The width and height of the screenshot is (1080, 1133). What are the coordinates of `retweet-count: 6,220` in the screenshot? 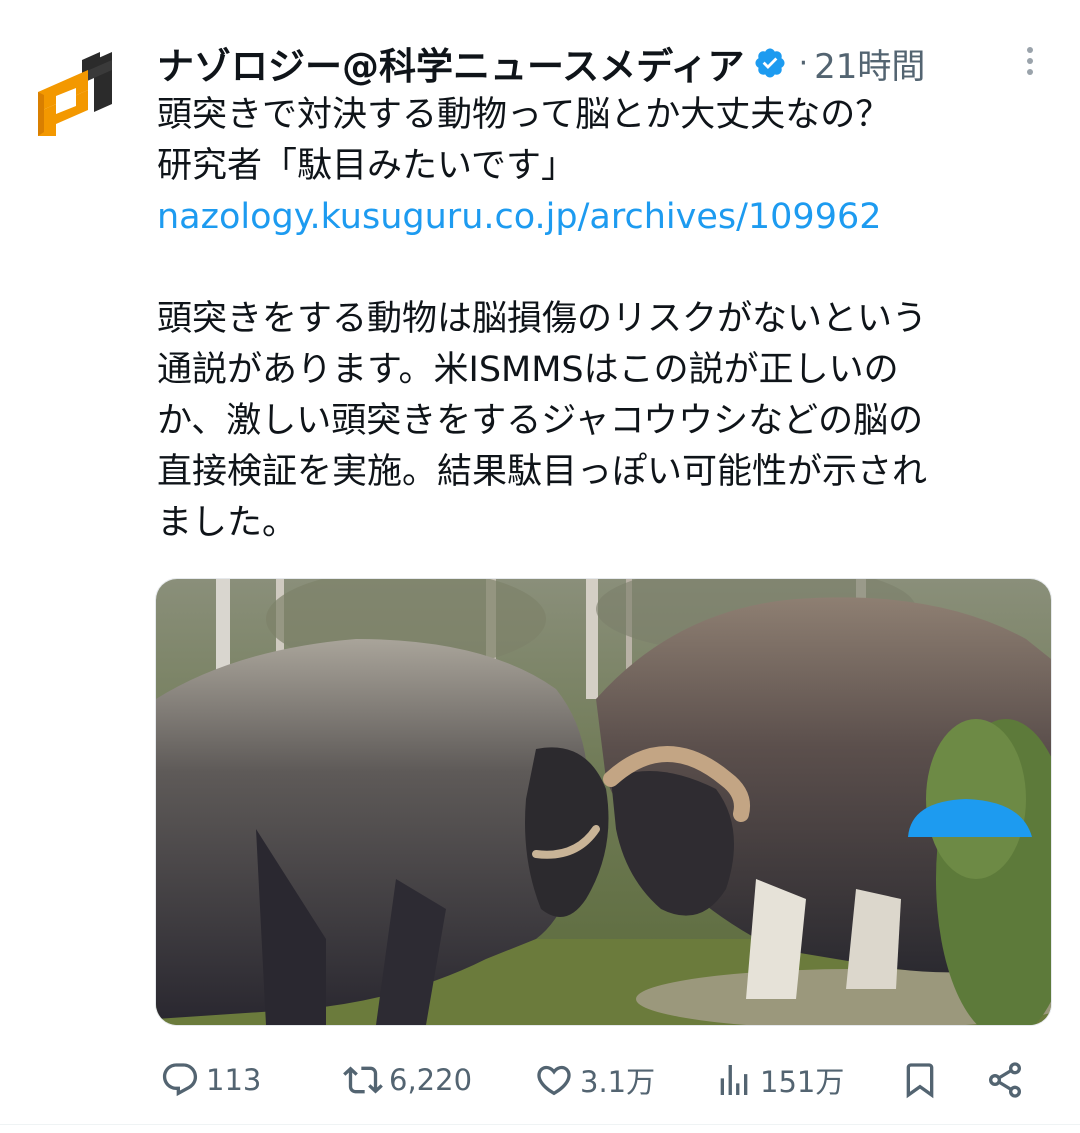 It's located at (431, 1080).